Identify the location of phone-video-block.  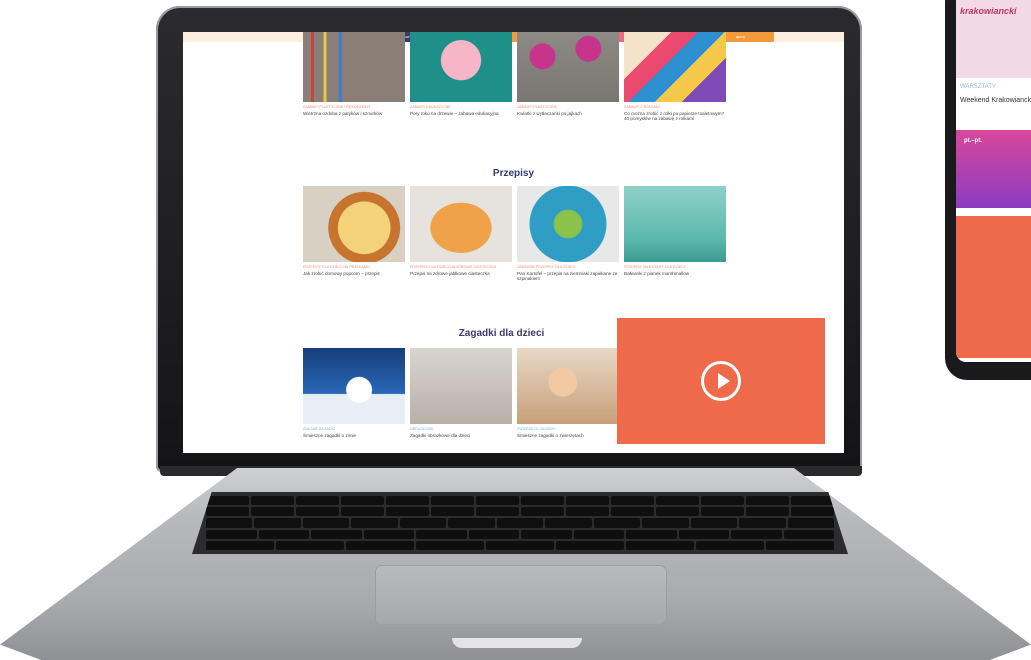
(993, 287).